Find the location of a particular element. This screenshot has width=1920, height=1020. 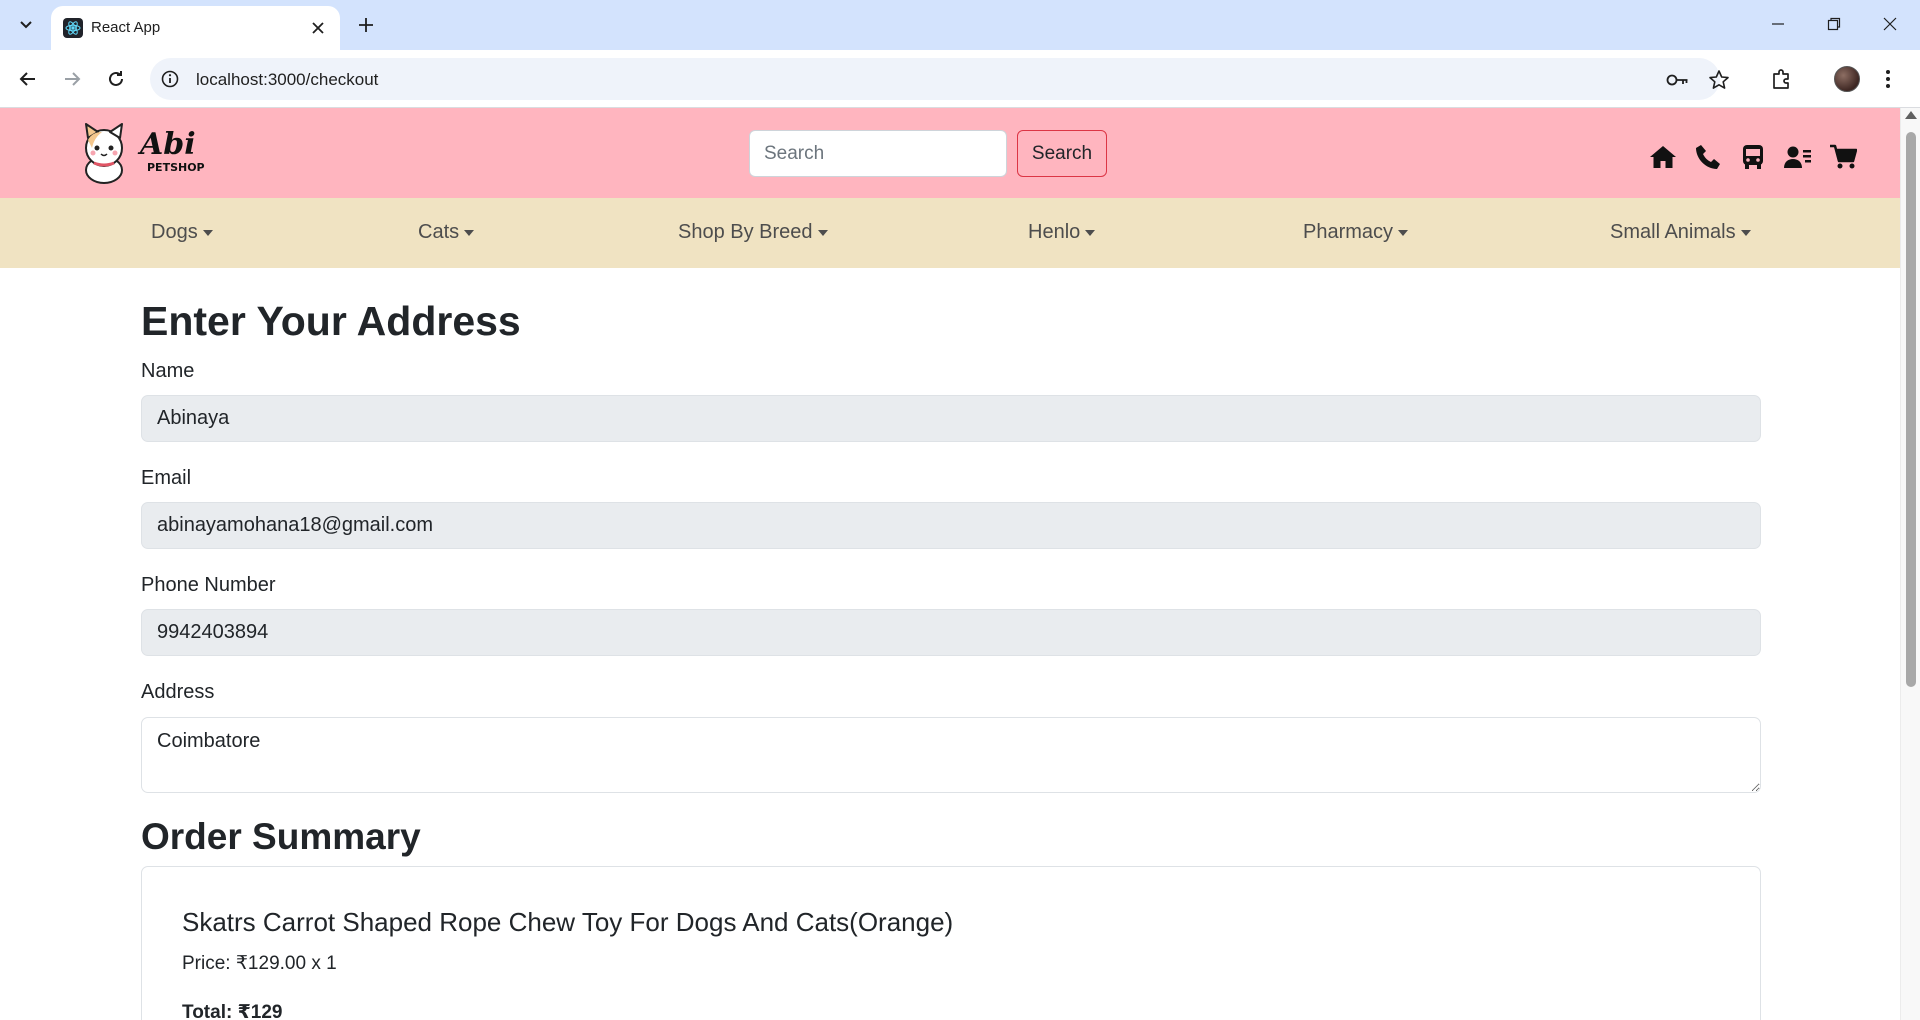

email-label: Email is located at coordinates (166, 478).